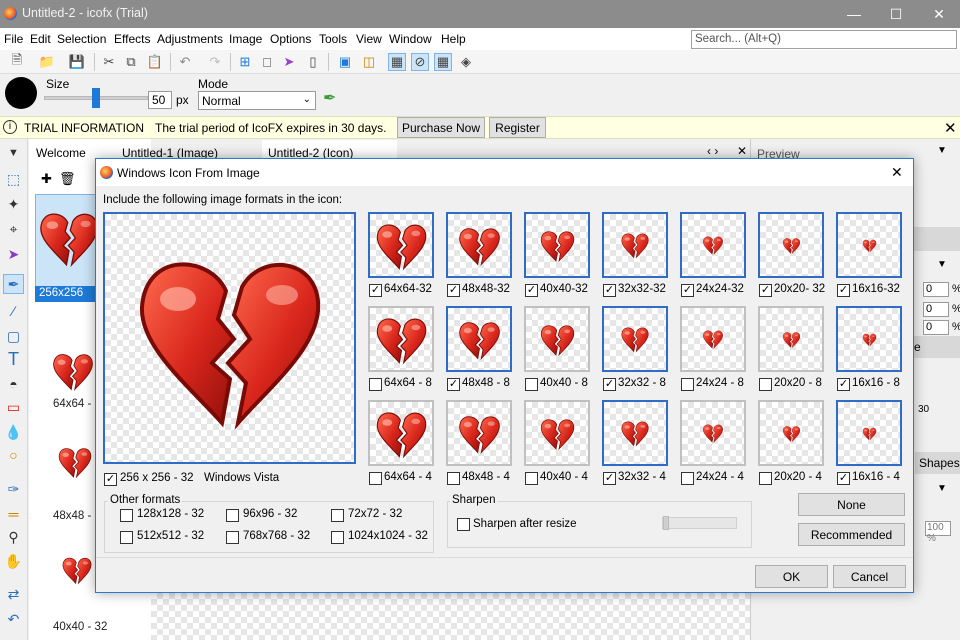 Image resolution: width=960 pixels, height=640 pixels. Describe the element at coordinates (337, 515) in the screenshot. I see `checkbox-other-72x72` at that location.